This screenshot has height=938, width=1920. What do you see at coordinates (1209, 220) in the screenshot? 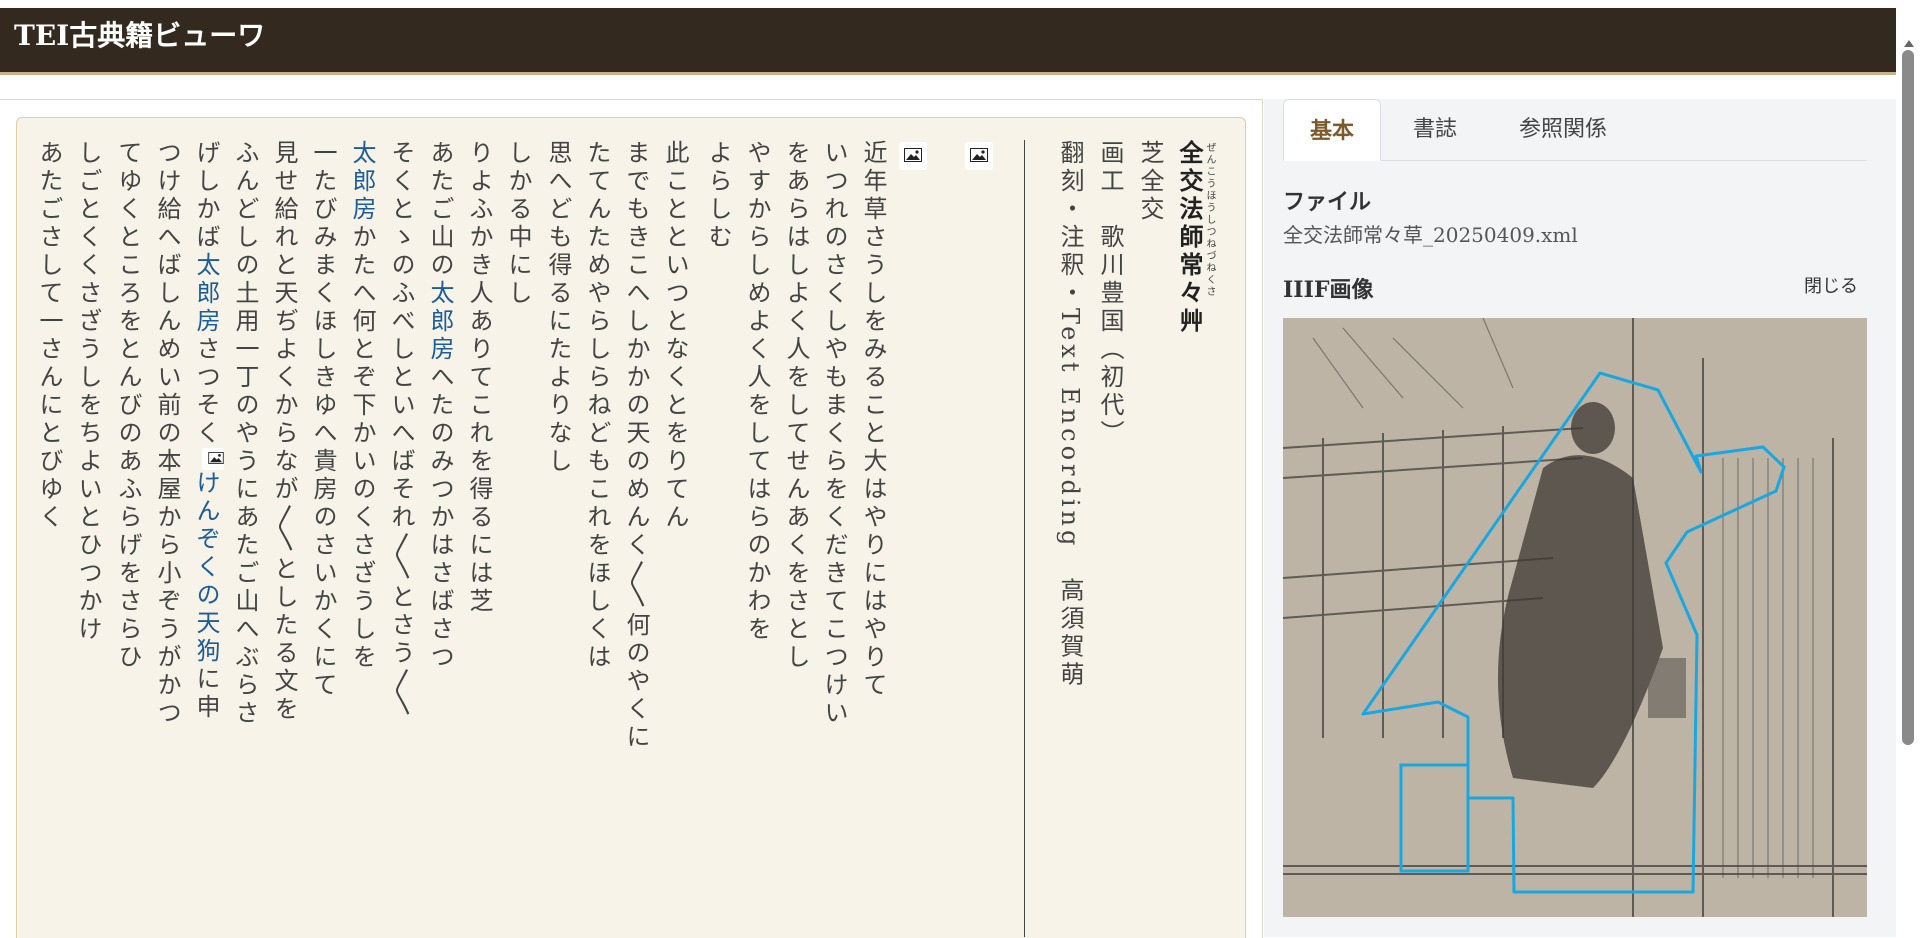
I see `title-ruby: ぜんこうほうしつねづねくさ` at bounding box center [1209, 220].